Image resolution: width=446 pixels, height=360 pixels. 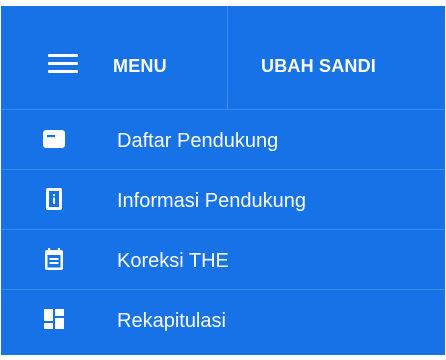 I want to click on menu-label: MENU, so click(x=140, y=66).